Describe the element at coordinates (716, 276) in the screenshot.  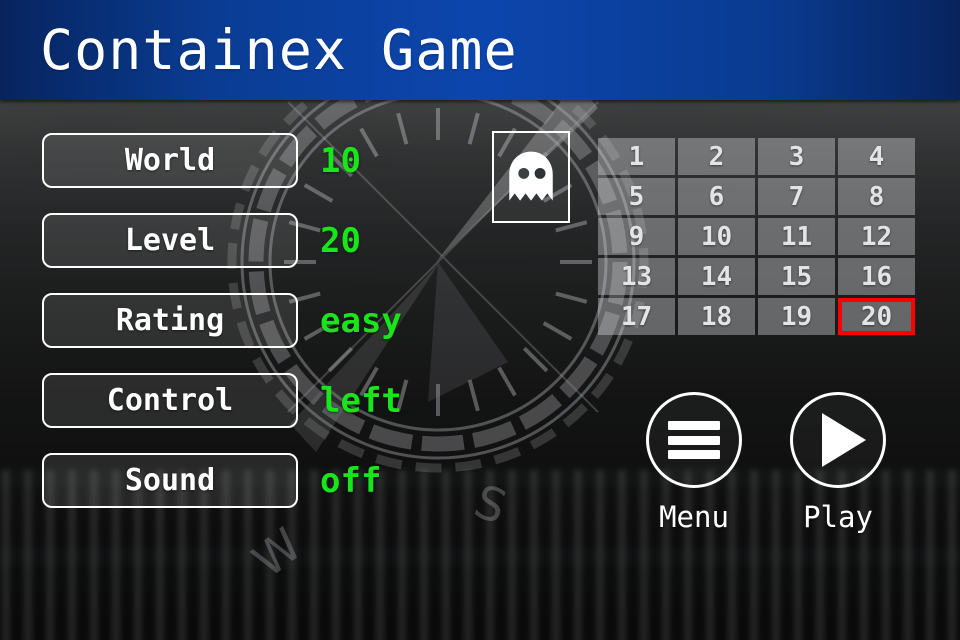
I see `level-cell: 14` at that location.